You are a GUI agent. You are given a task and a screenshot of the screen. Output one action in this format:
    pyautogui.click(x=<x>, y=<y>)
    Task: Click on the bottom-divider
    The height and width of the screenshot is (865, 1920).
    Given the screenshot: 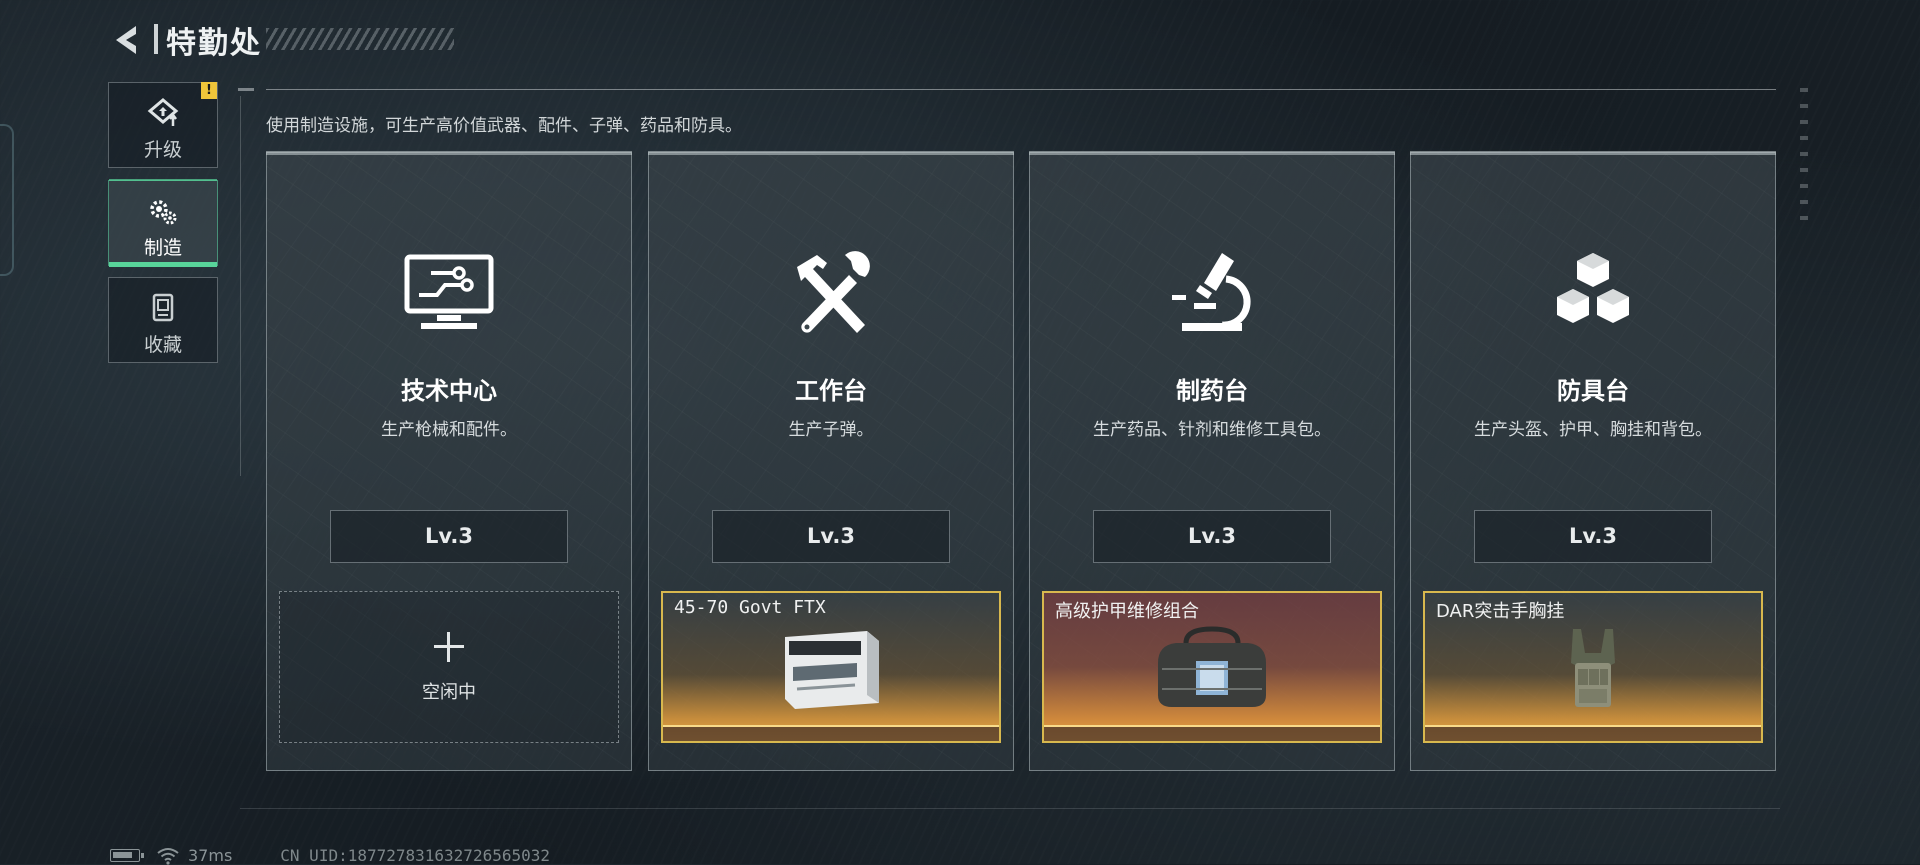 What is the action you would take?
    pyautogui.click(x=1010, y=808)
    